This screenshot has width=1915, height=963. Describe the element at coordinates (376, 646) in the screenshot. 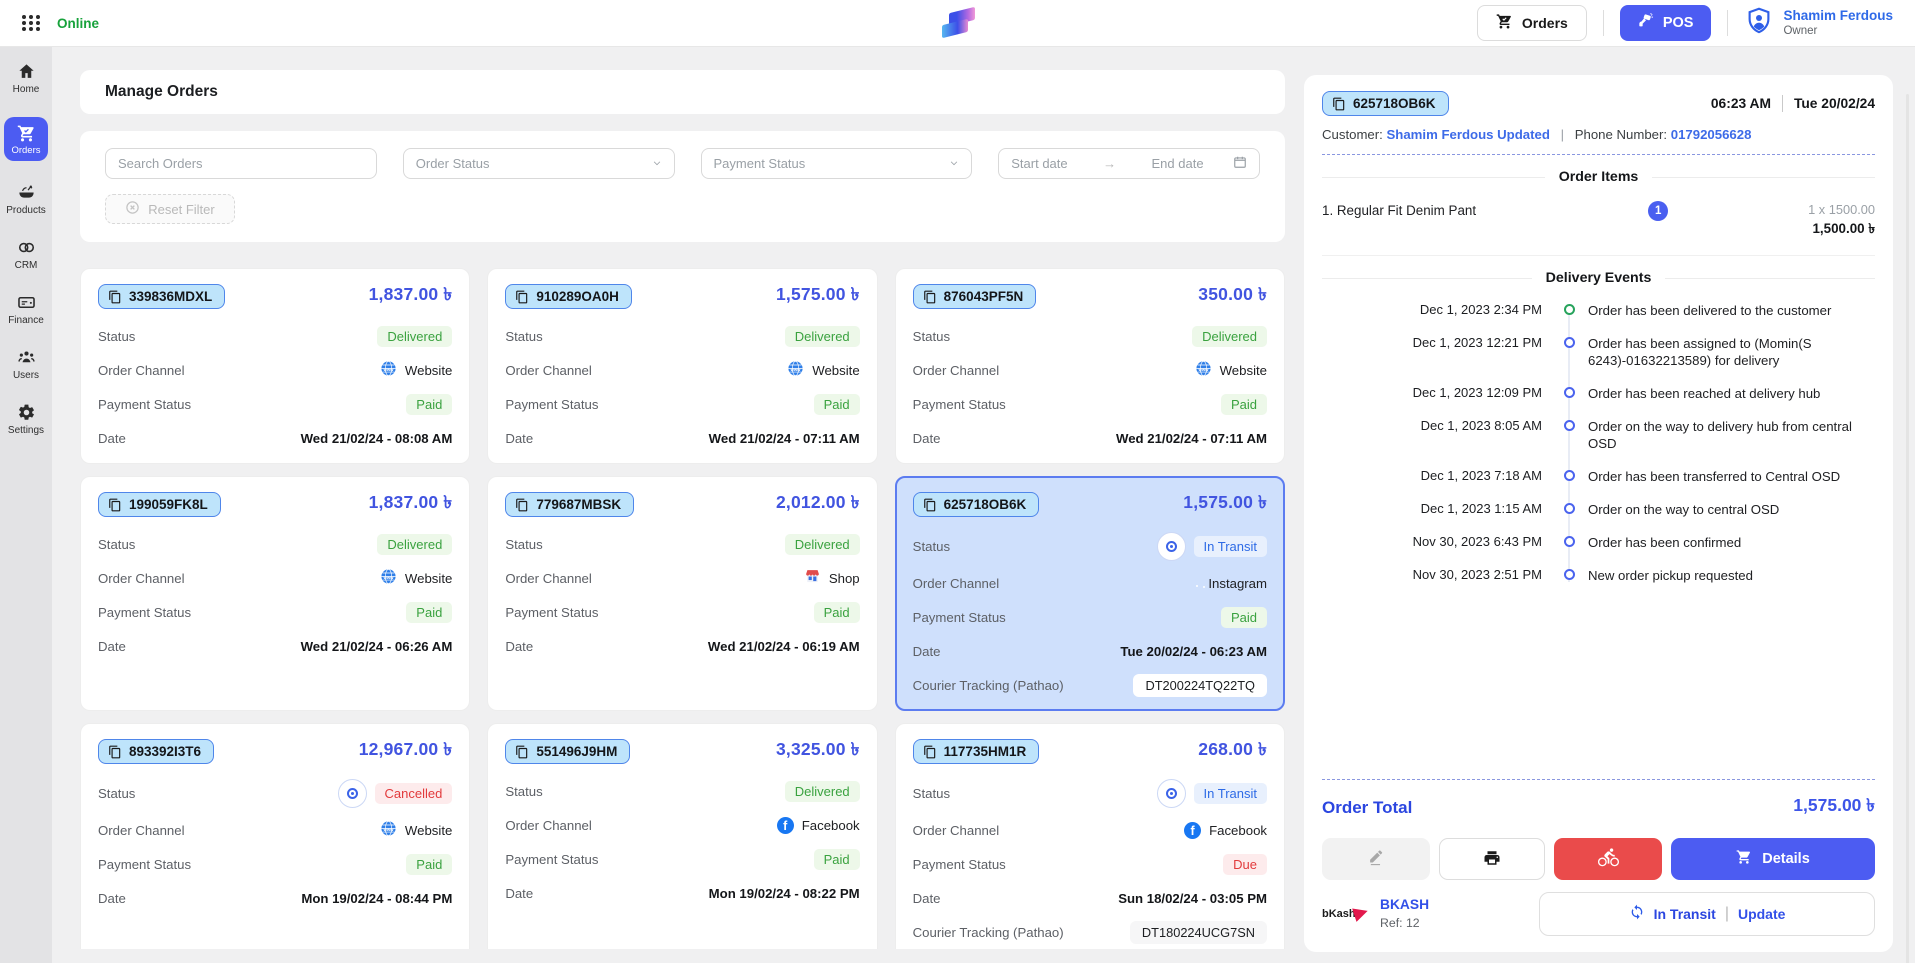

I see `order-date: Wed 21/02/24 - 06:26 AM` at that location.